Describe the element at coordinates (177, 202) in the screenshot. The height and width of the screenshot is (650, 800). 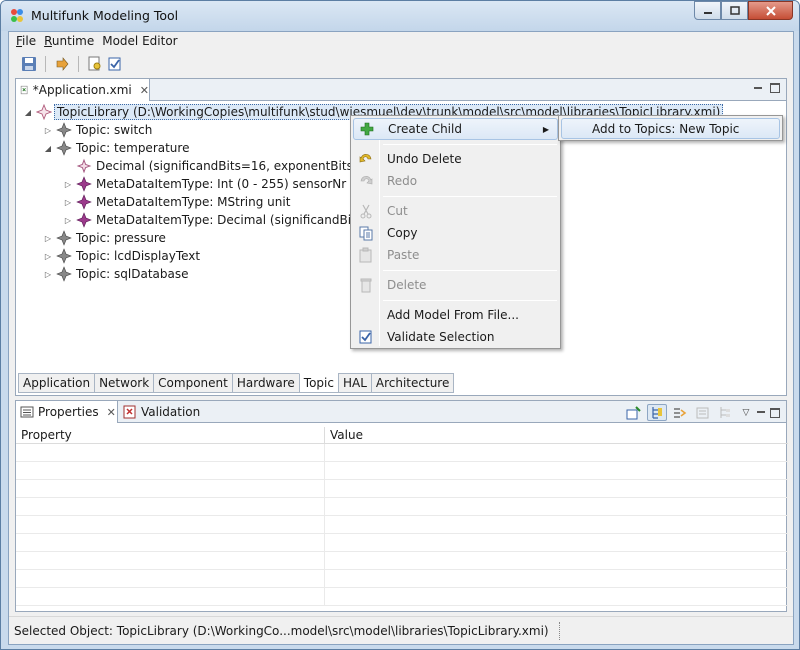
I see `tree-node: ▷ MetaDataItemType: MString unit` at that location.